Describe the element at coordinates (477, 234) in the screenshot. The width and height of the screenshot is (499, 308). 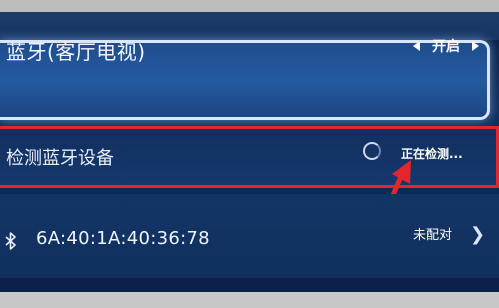
I see `chevron-right-icon: ❯` at that location.